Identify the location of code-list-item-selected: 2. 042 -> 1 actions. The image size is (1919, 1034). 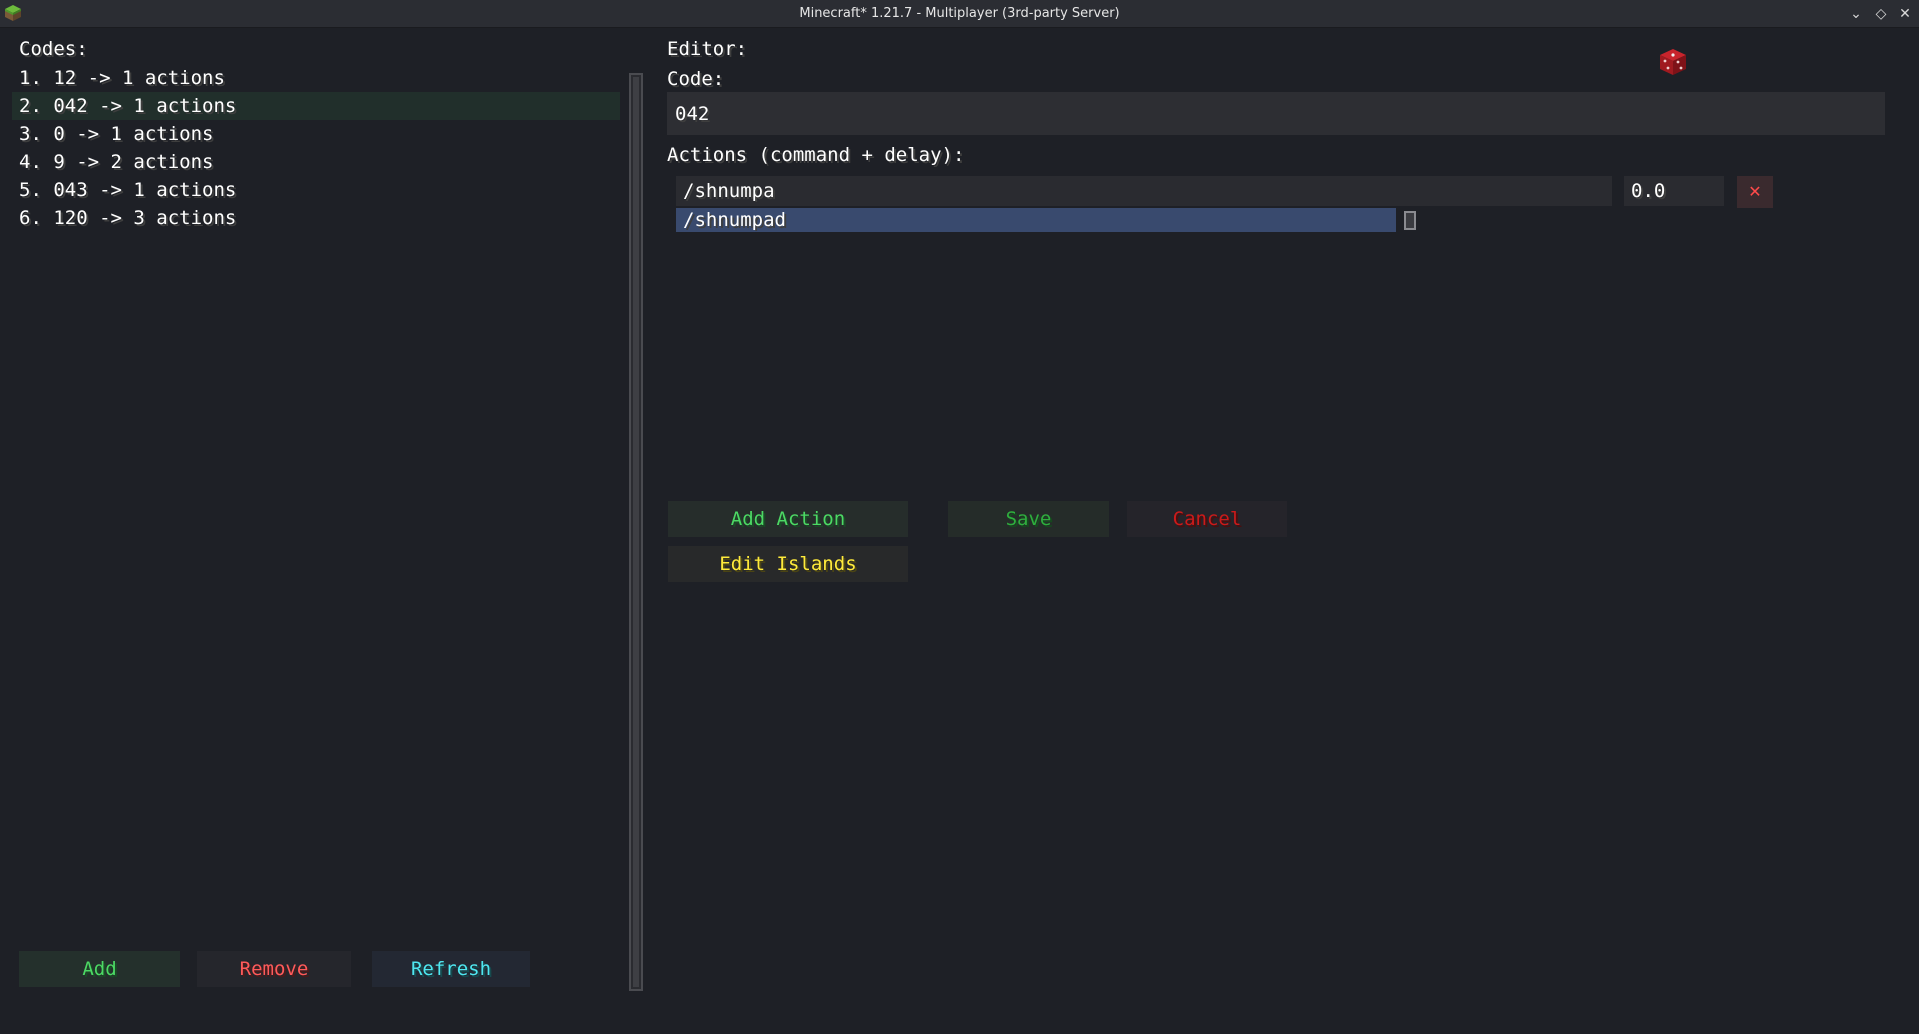
(316, 106).